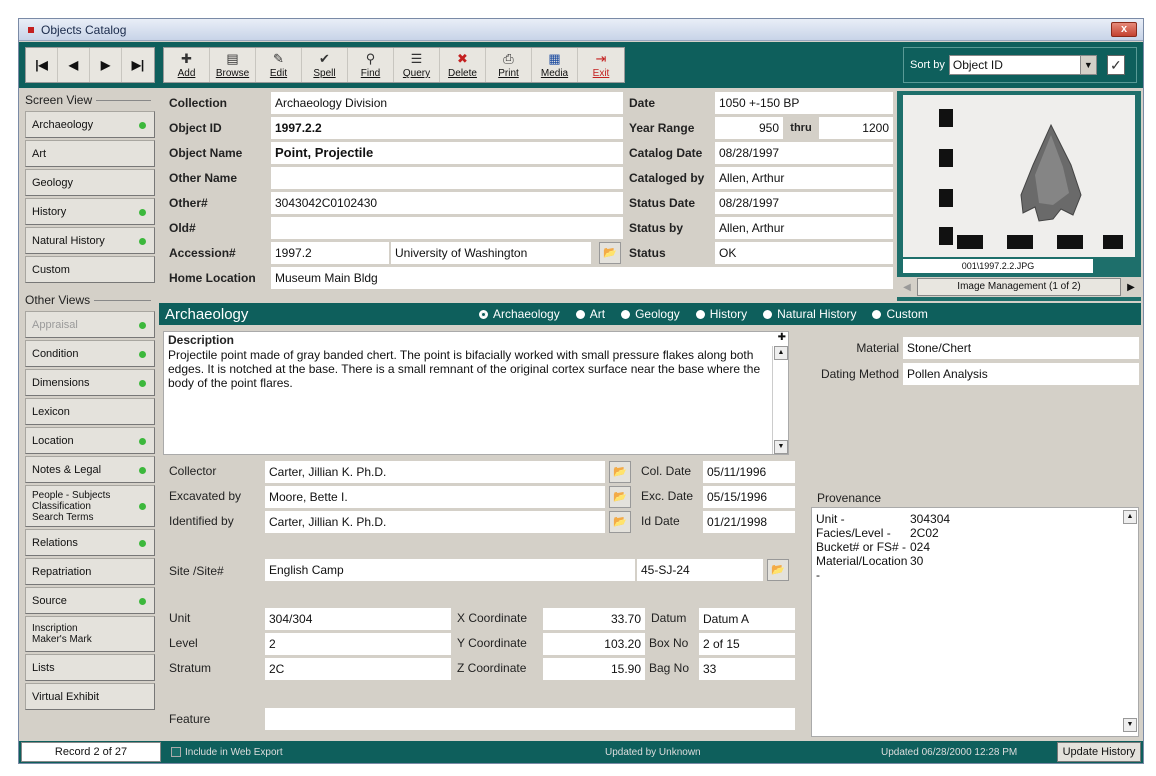  Describe the element at coordinates (782, 337) in the screenshot. I see `expand-icon: ✚` at that location.